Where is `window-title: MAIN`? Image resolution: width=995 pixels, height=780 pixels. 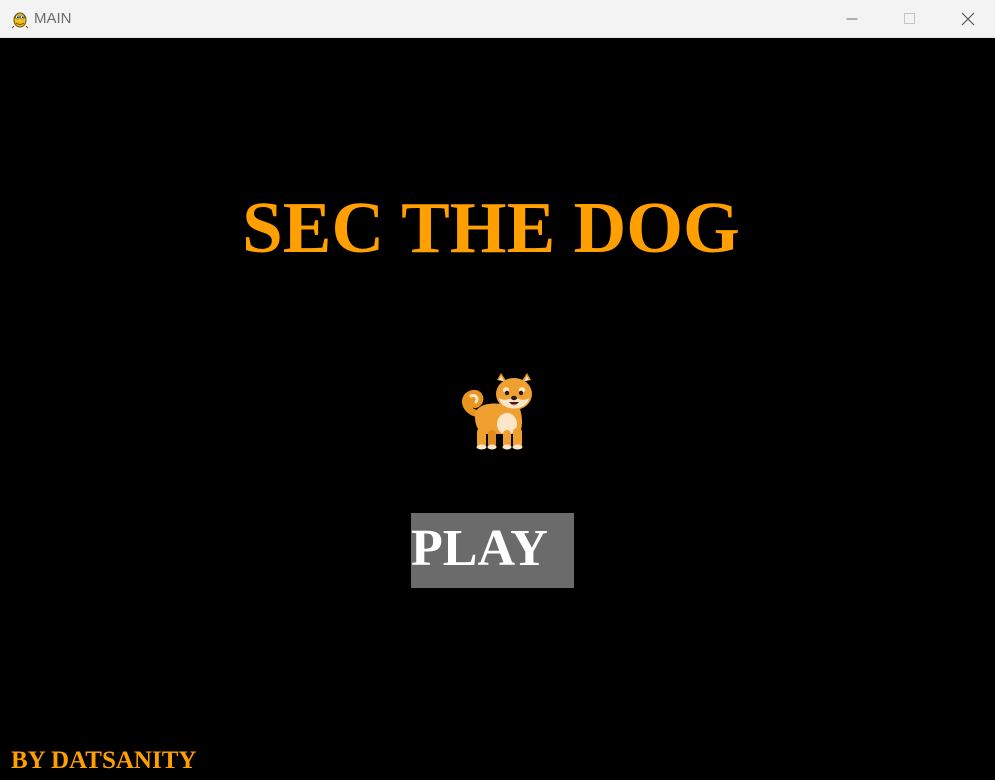 window-title: MAIN is located at coordinates (53, 18).